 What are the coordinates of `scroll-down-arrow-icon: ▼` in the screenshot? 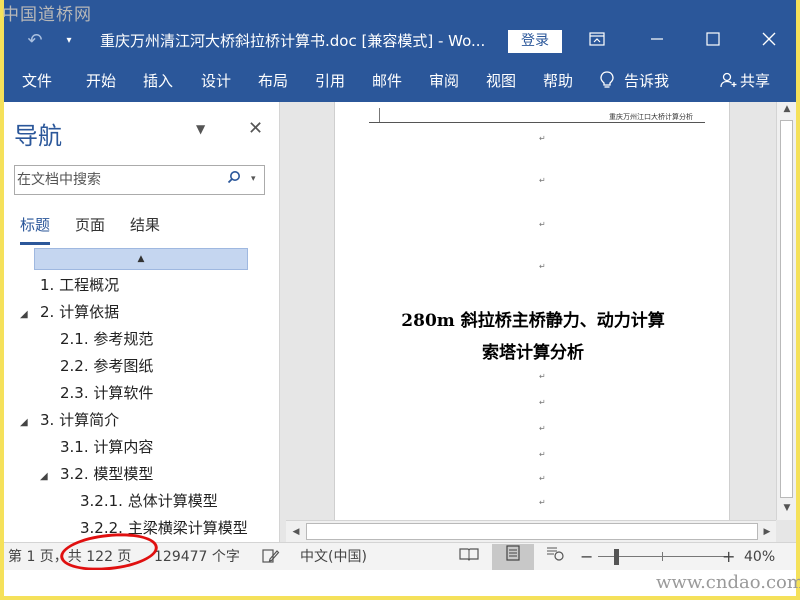 It's located at (787, 510).